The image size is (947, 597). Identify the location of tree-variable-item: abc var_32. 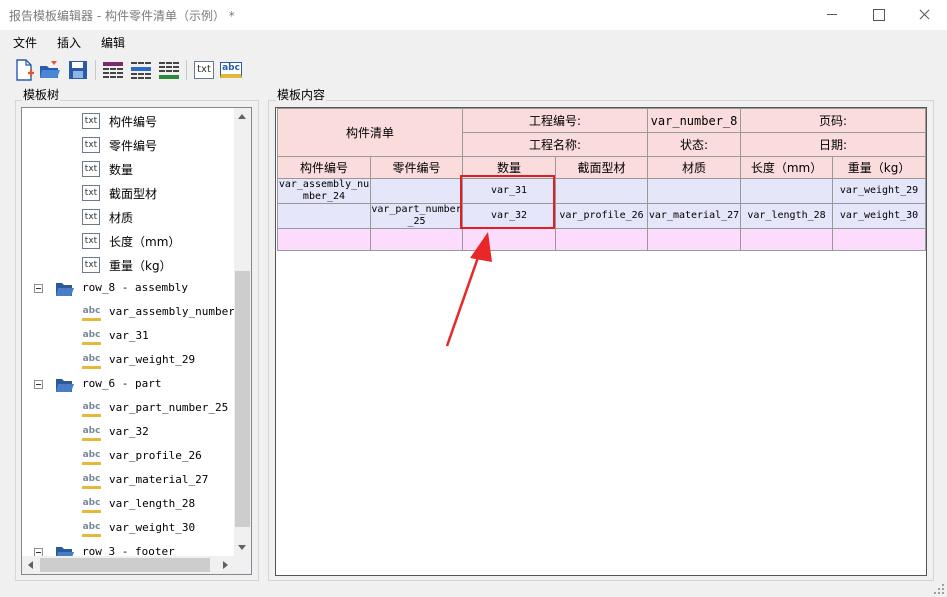
(128, 434).